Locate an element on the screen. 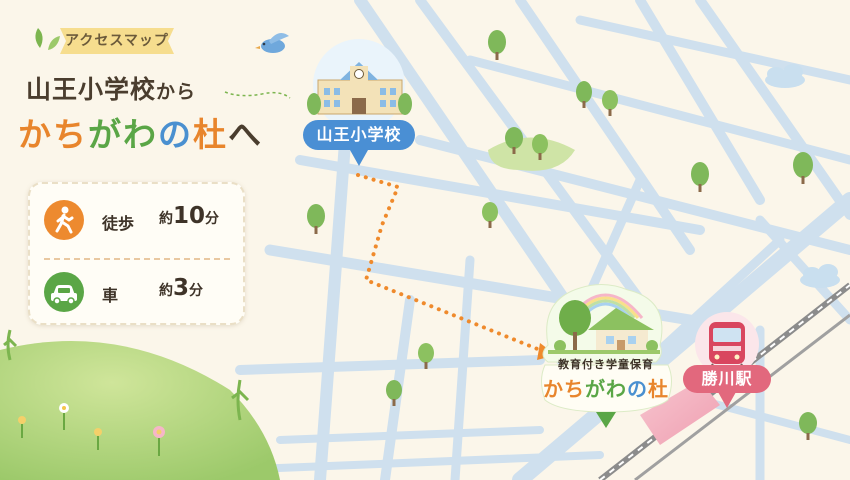 The height and width of the screenshot is (480, 850). ribbon-title: アクセスマップ is located at coordinates (117, 41).